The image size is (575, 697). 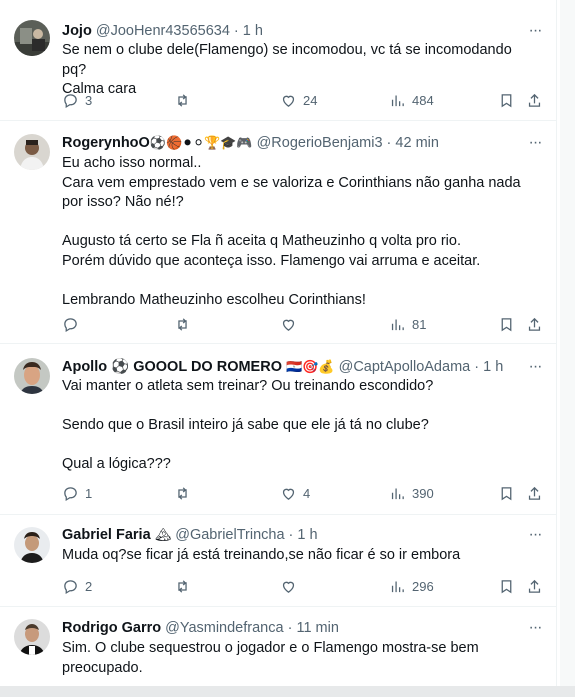 What do you see at coordinates (417, 143) in the screenshot?
I see `timestamp: 42 min` at bounding box center [417, 143].